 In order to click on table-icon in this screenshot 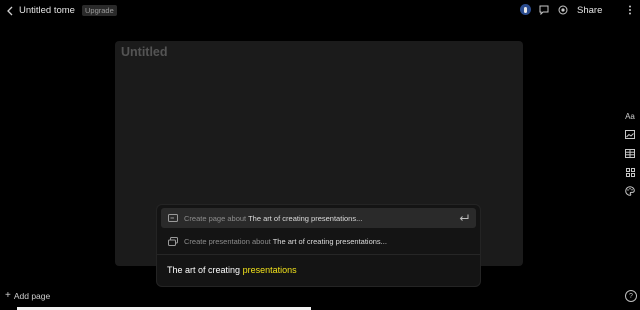, I will do `click(630, 153)`.